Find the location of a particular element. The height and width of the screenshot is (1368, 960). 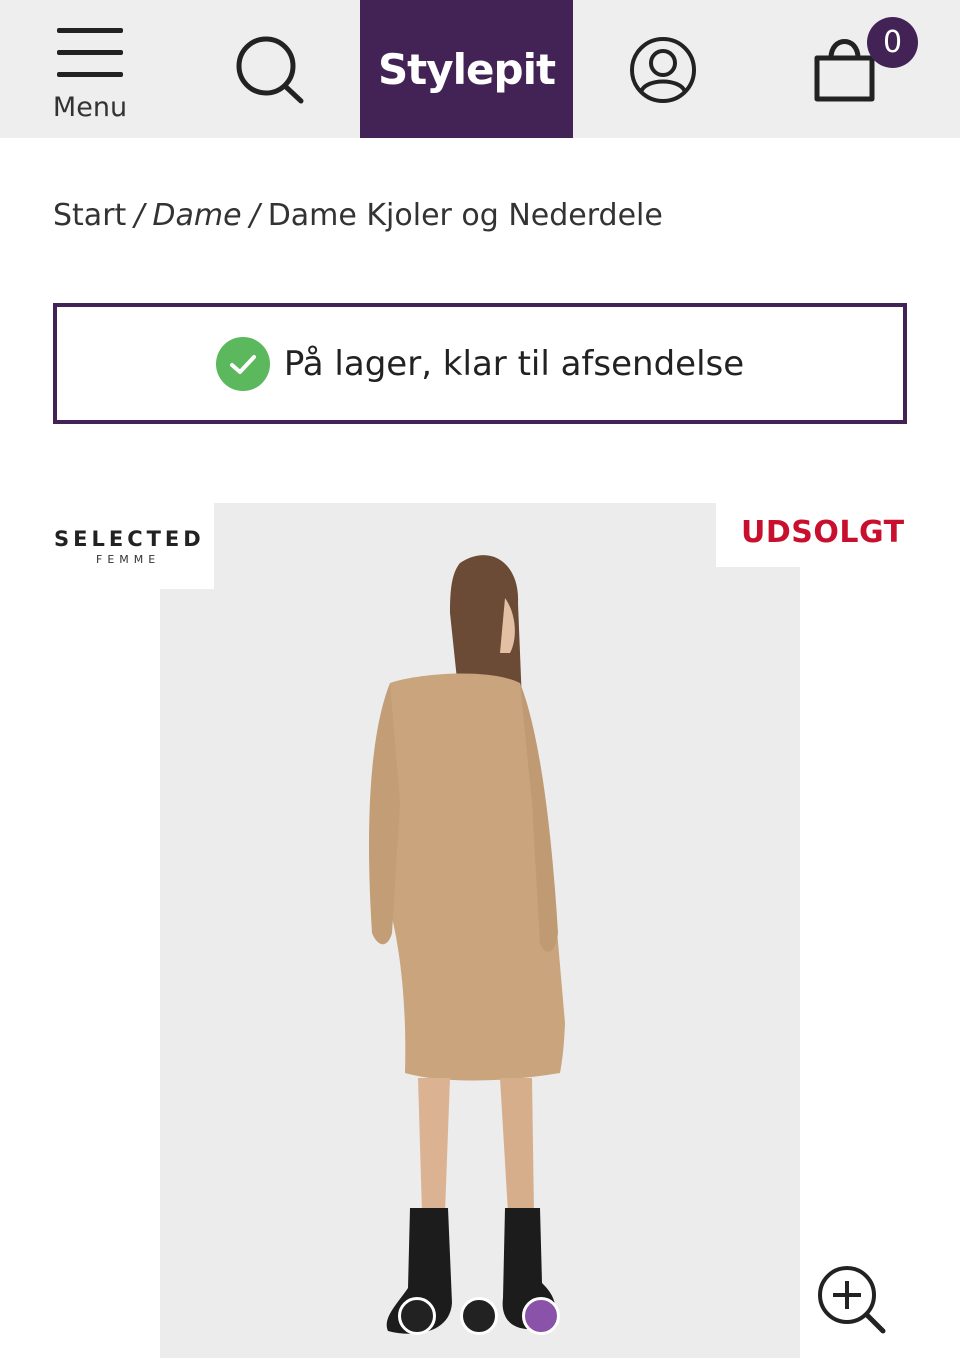

zoom-in-icon is located at coordinates (852, 1300).